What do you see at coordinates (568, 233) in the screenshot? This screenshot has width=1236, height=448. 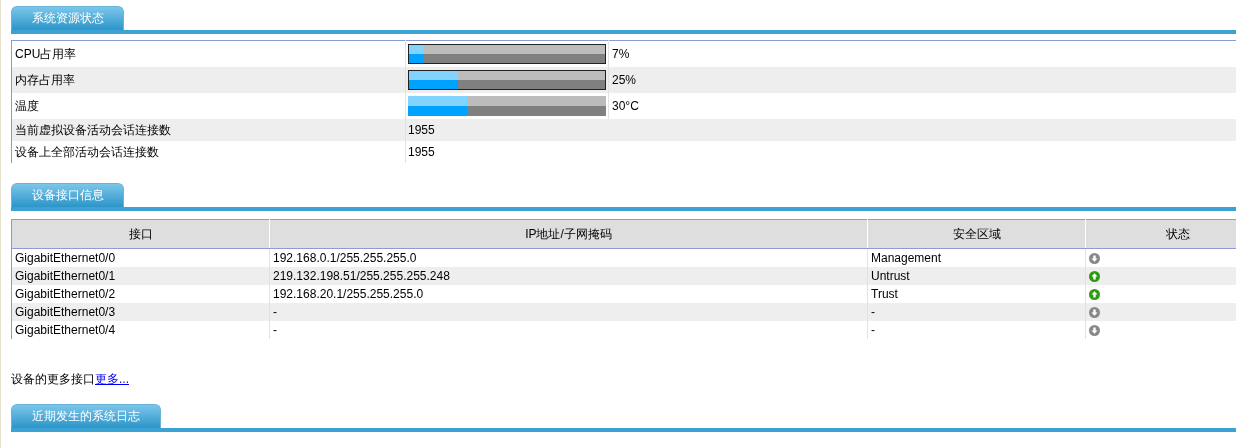 I see `column-header: IP地址/子网掩码` at bounding box center [568, 233].